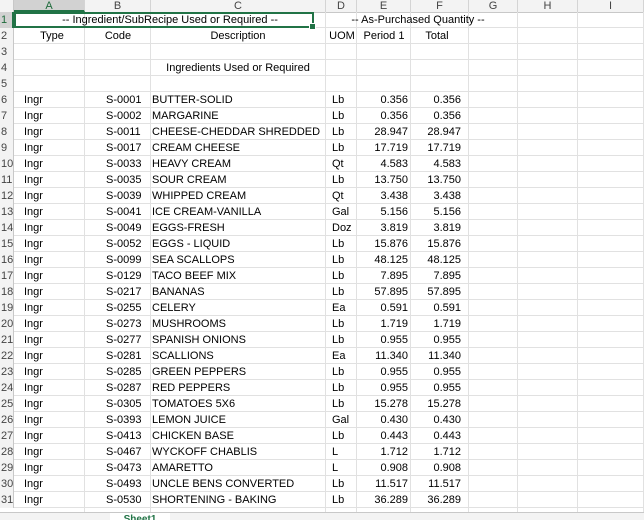 Image resolution: width=644 pixels, height=520 pixels. I want to click on cell-period1: 13.750, so click(383, 180).